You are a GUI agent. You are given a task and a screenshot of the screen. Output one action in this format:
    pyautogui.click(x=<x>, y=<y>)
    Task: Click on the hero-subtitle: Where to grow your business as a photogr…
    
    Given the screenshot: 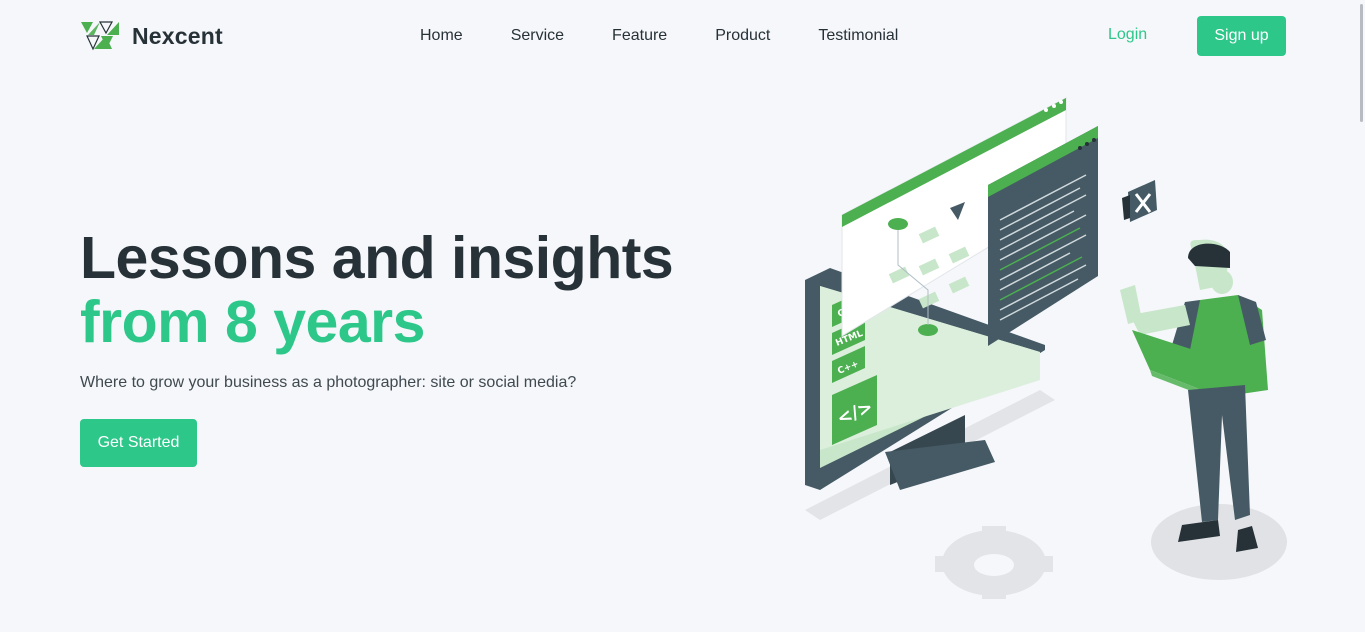 What is the action you would take?
    pyautogui.click(x=328, y=382)
    